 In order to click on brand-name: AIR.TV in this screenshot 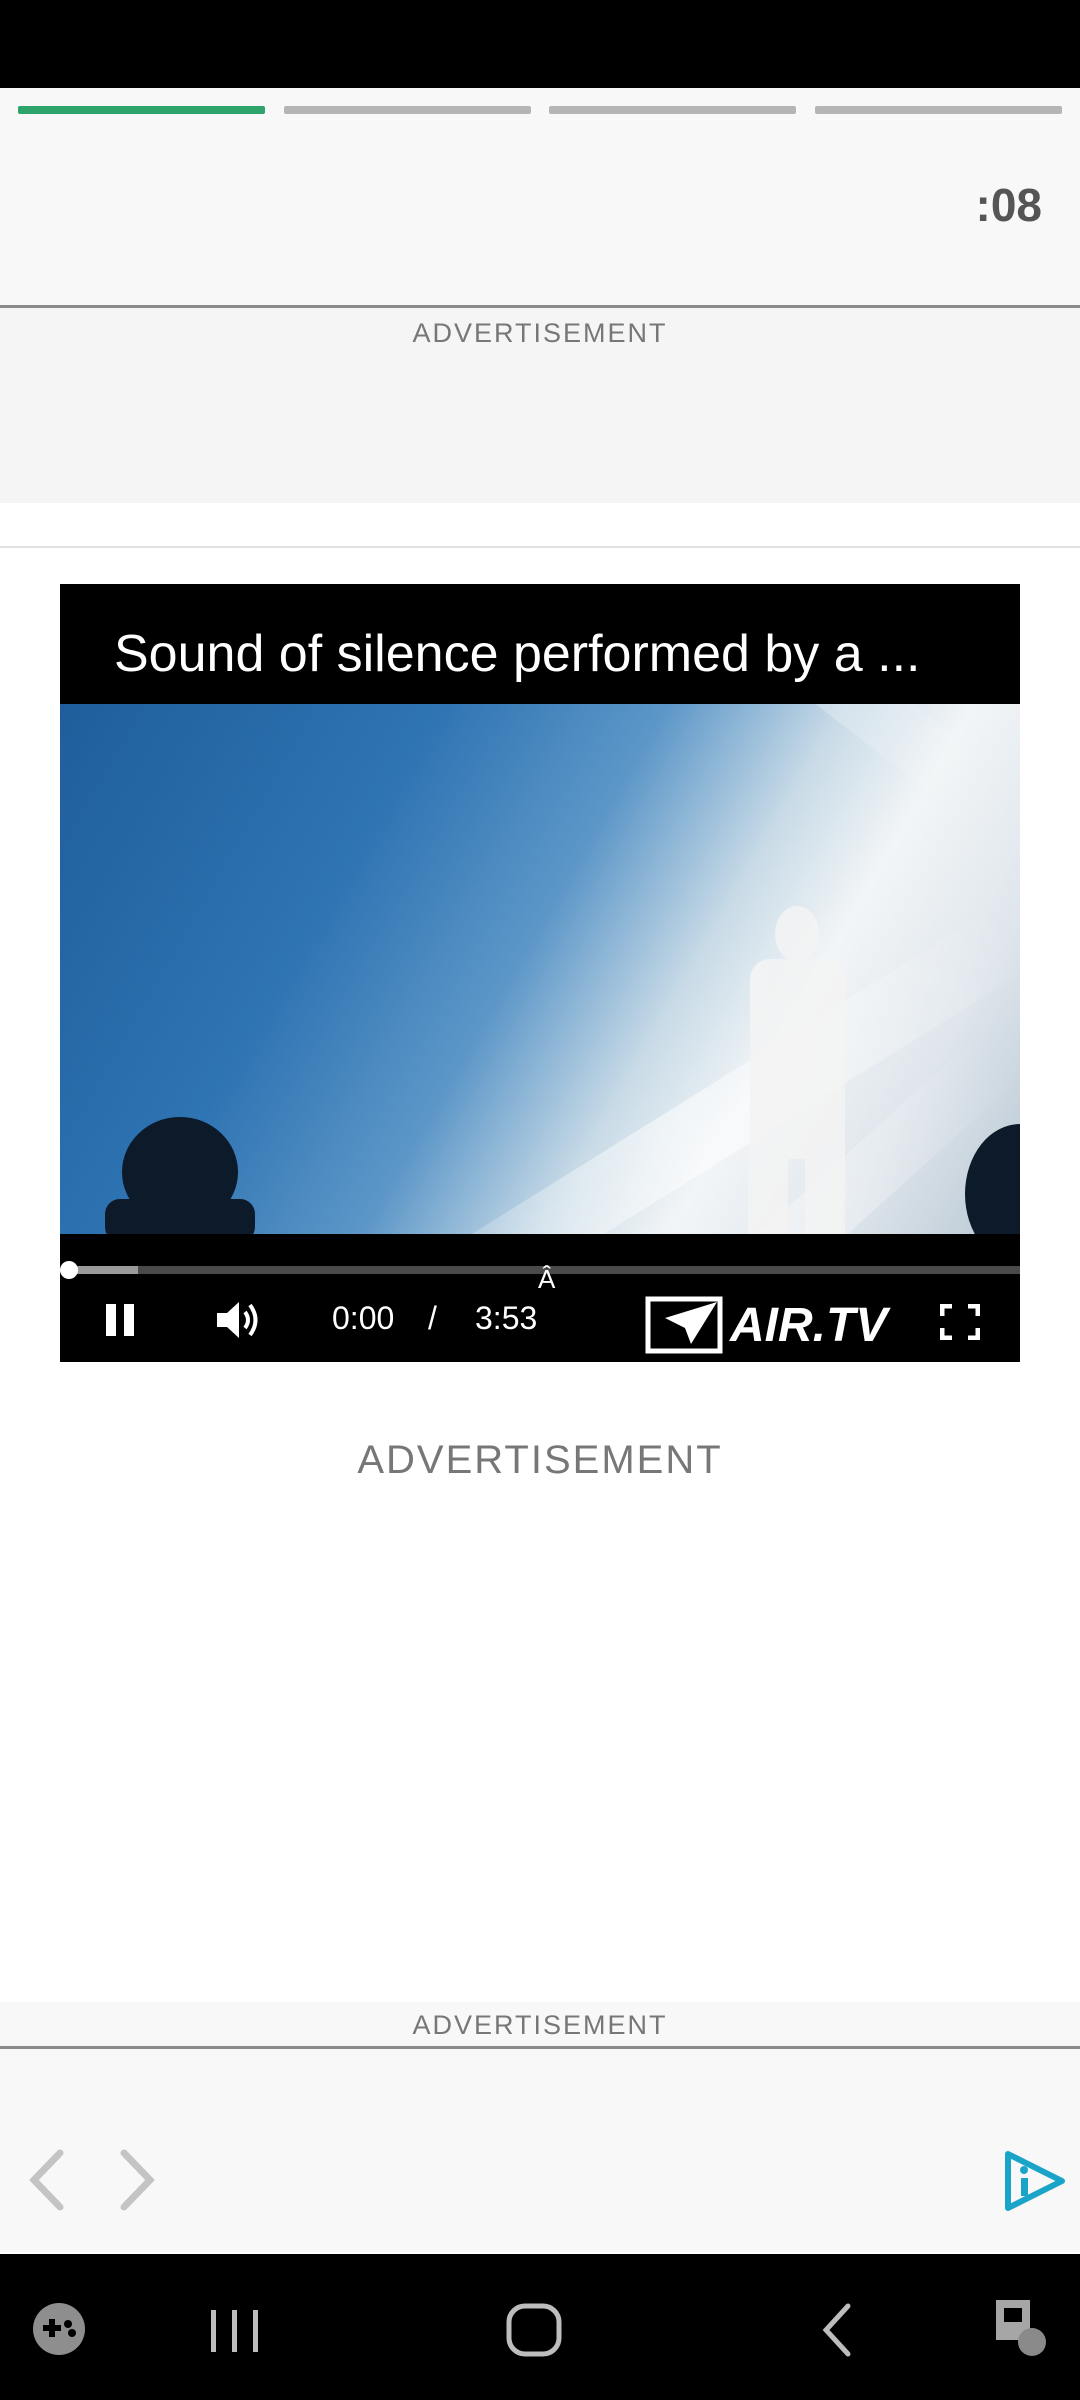, I will do `click(809, 1325)`.